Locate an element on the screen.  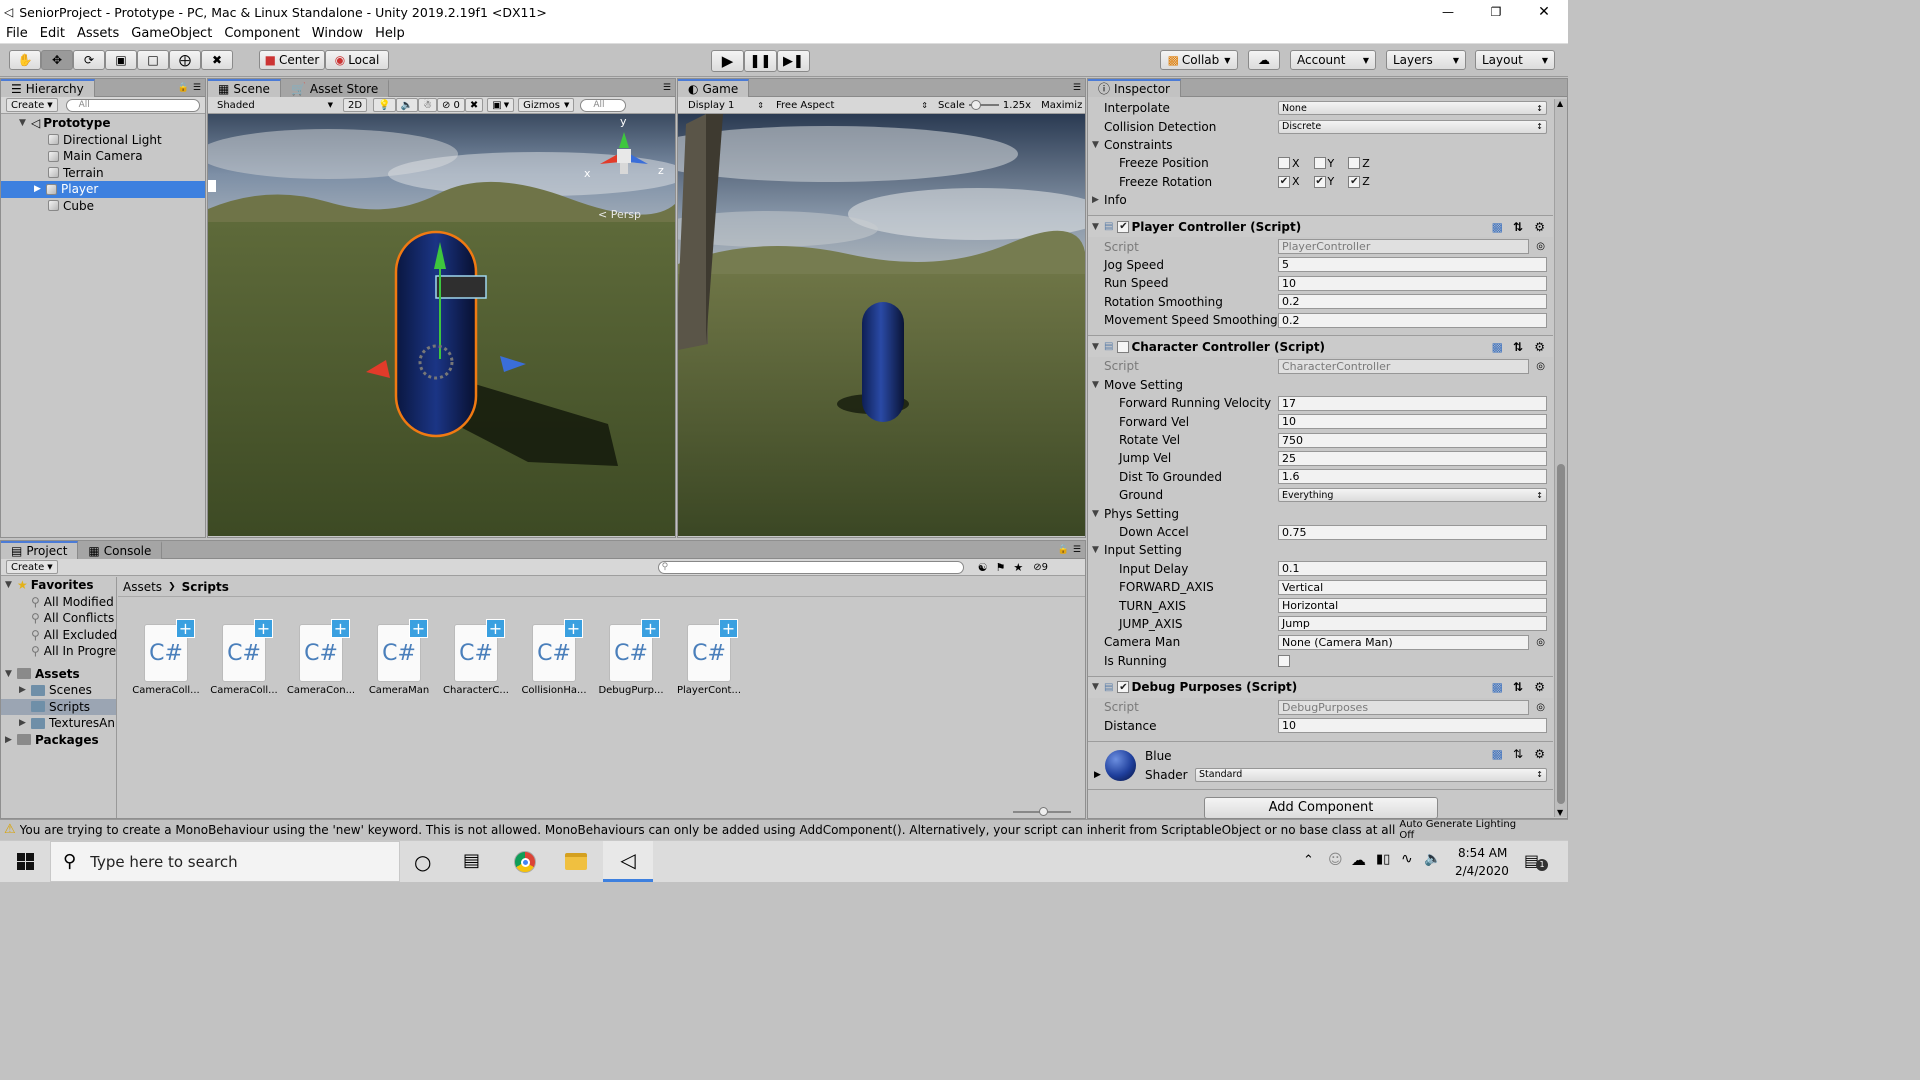
breadcrumb-assets: Assets is located at coordinates (142, 587).